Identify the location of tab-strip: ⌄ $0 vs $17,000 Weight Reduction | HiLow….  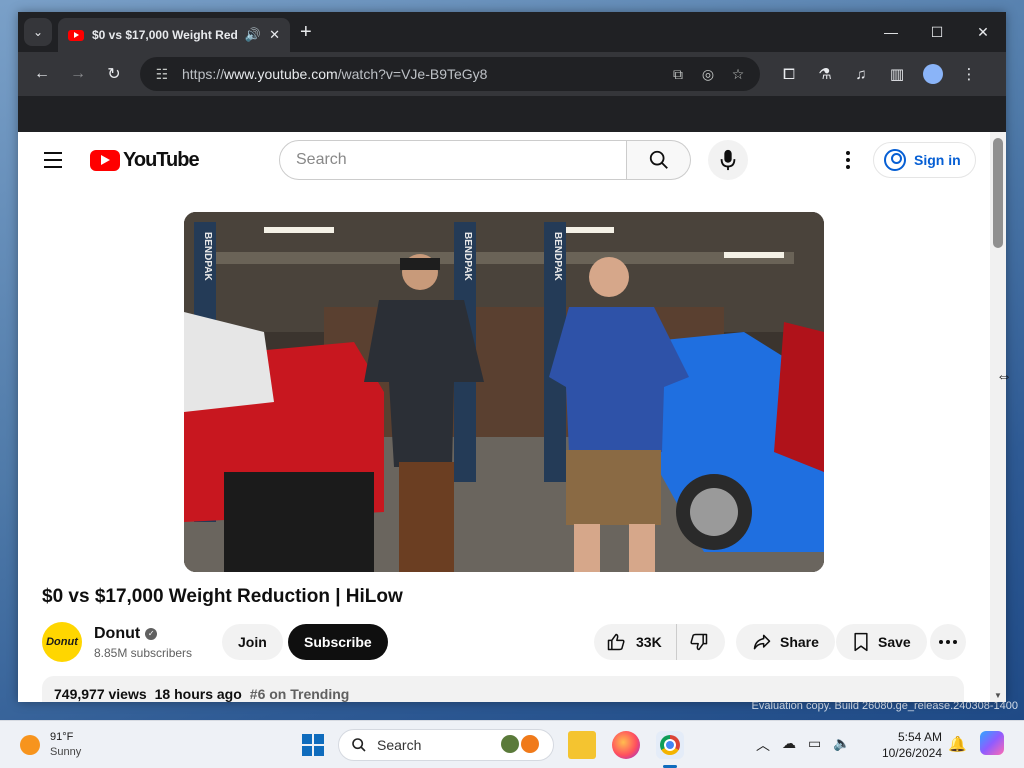
(512, 32).